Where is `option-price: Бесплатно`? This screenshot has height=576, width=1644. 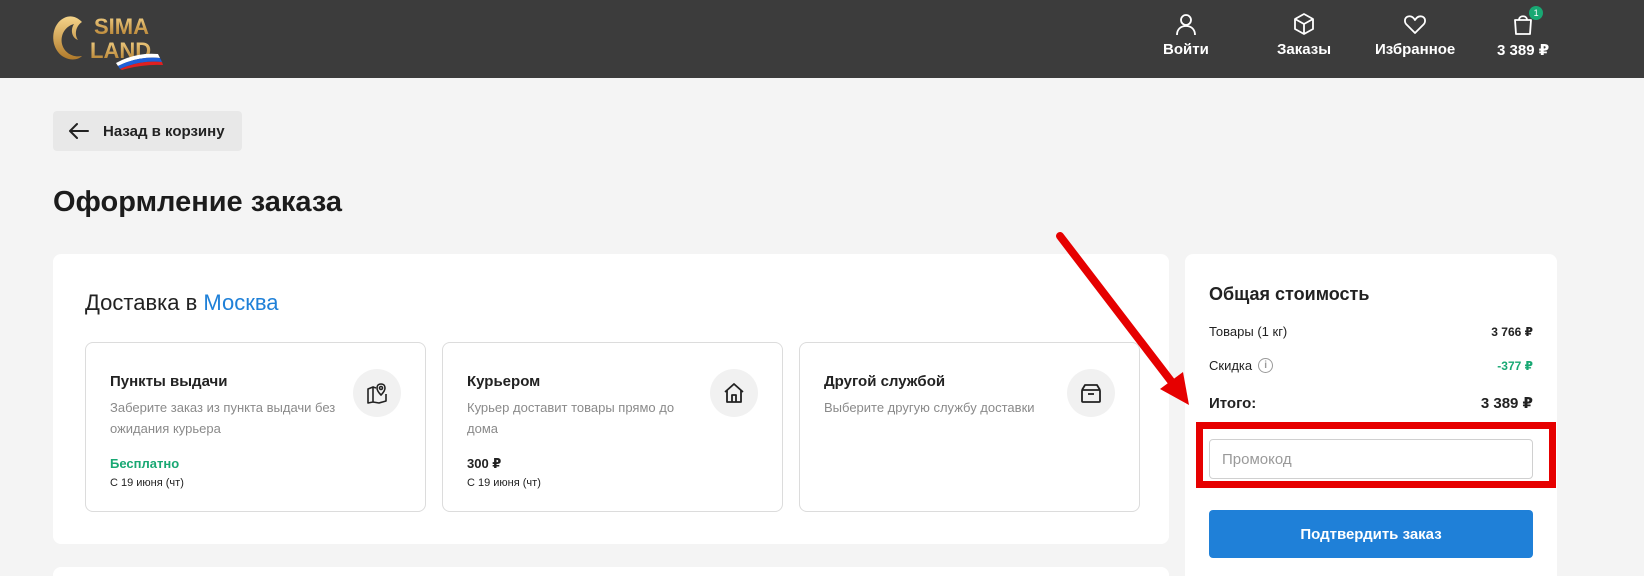 option-price: Бесплатно is located at coordinates (145, 463).